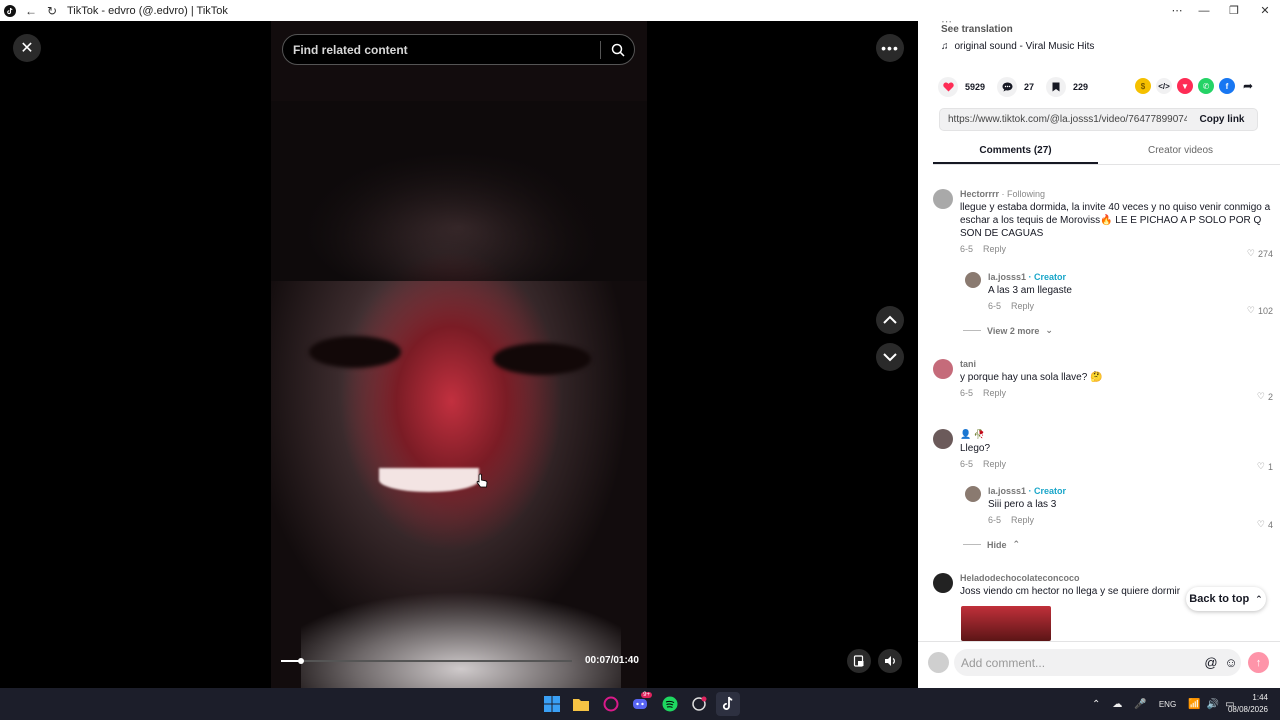  I want to click on more-options-icon: ⋯, so click(1177, 10).